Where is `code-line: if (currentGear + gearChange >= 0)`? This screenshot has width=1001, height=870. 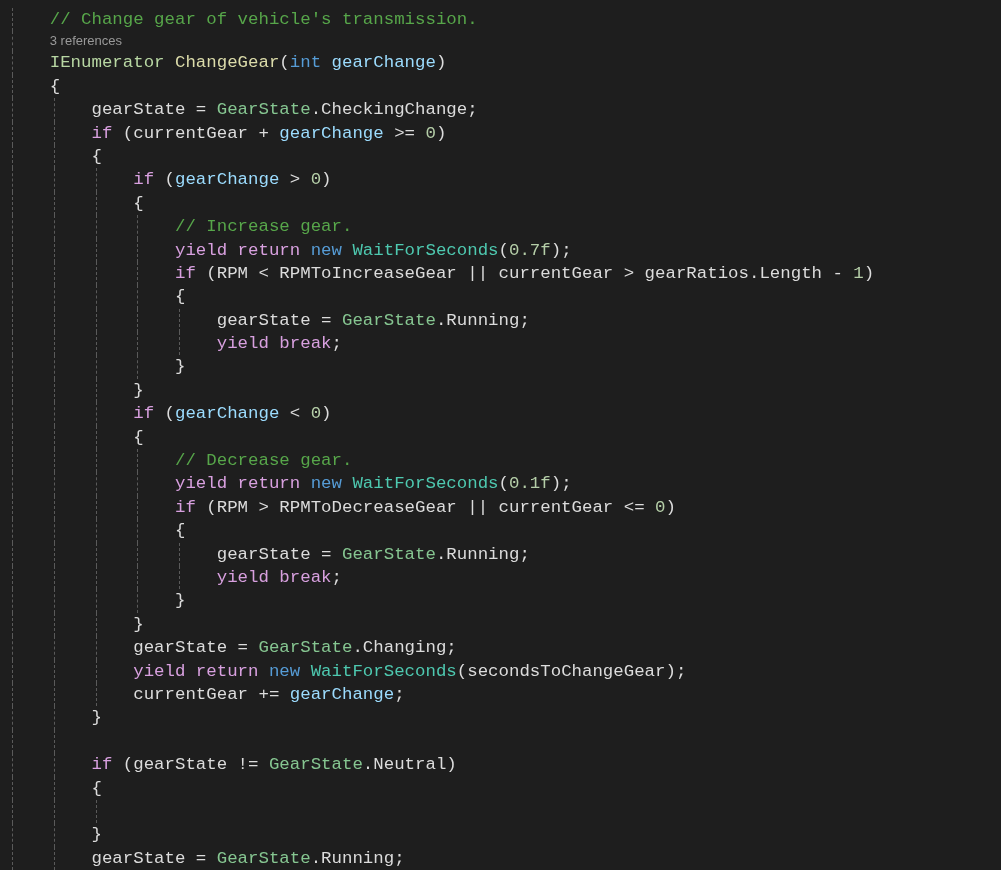 code-line: if (currentGear + gearChange >= 0) is located at coordinates (269, 133).